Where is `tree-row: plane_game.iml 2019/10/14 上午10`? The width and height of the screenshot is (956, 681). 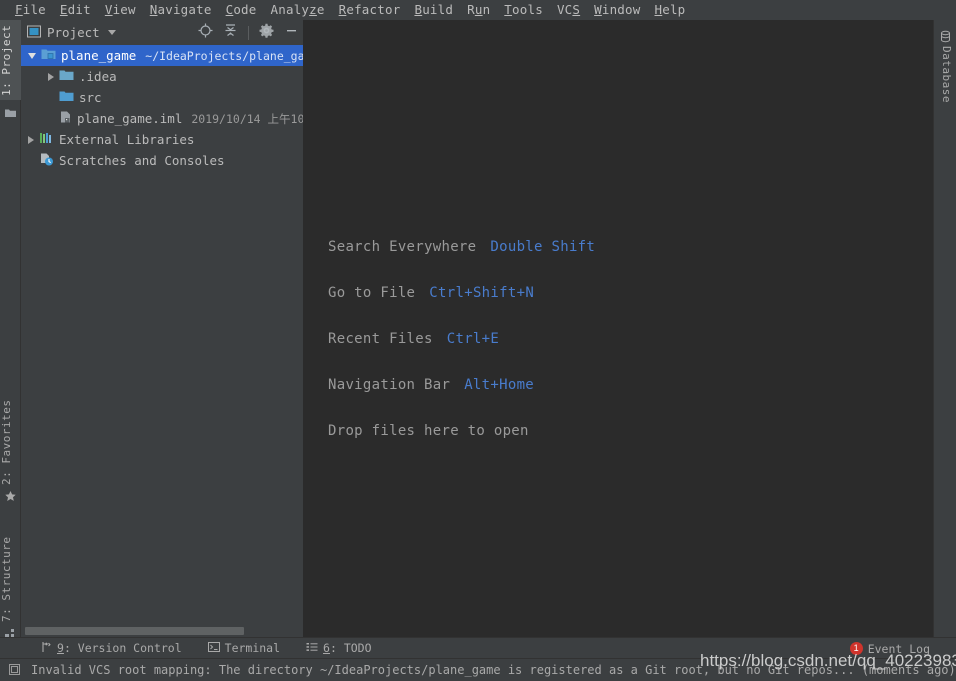
tree-row: plane_game.iml 2019/10/14 上午10 is located at coordinates (162, 118).